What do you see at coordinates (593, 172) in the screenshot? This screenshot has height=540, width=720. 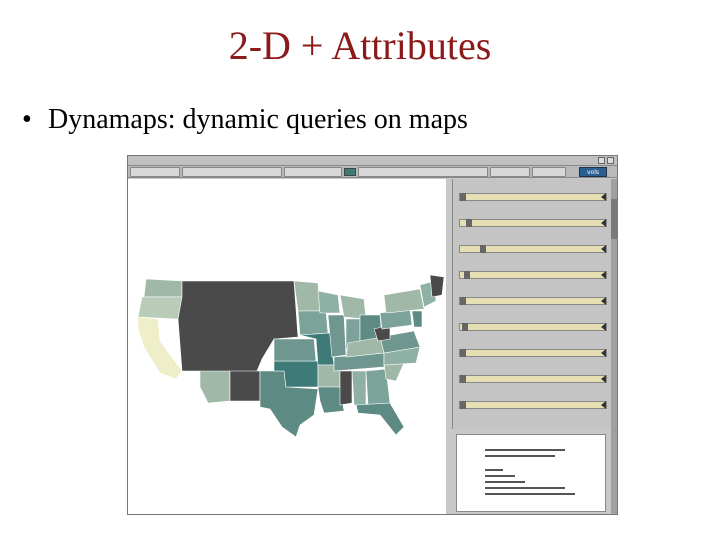 I see `app-logo: vols` at bounding box center [593, 172].